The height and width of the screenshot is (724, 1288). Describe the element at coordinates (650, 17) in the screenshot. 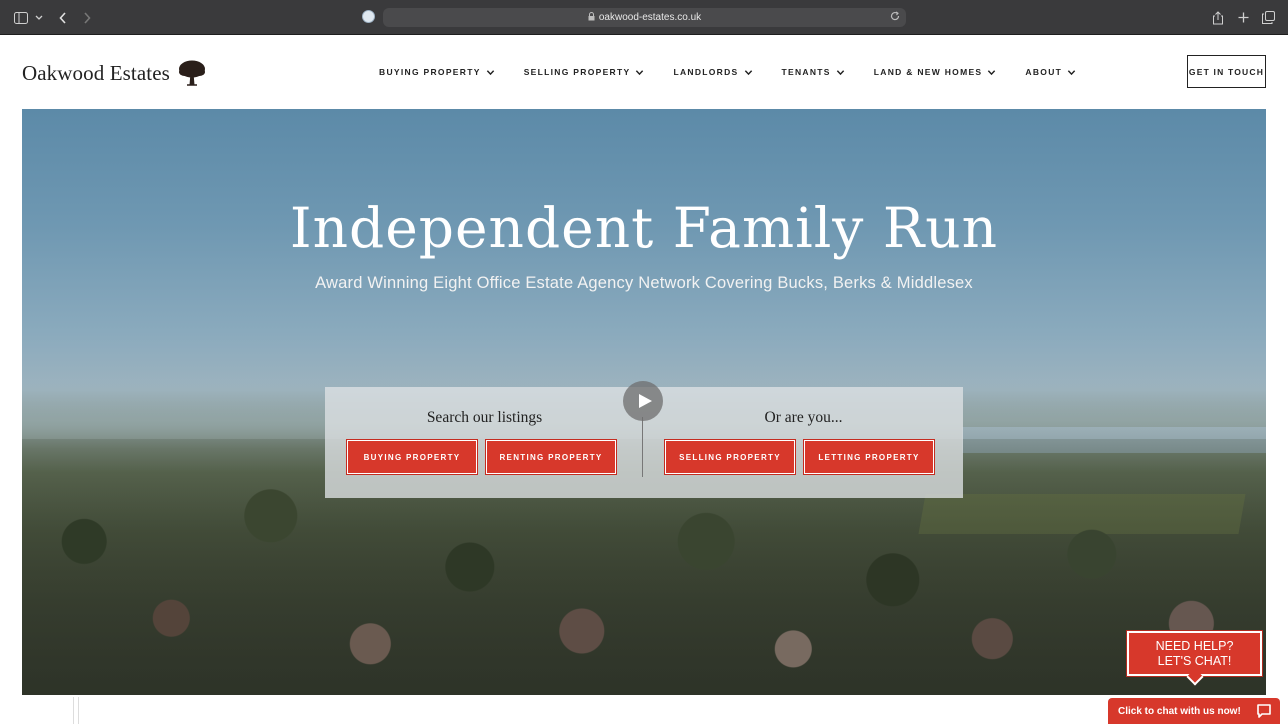

I see `url-text: oakwood-estates.co.uk` at that location.